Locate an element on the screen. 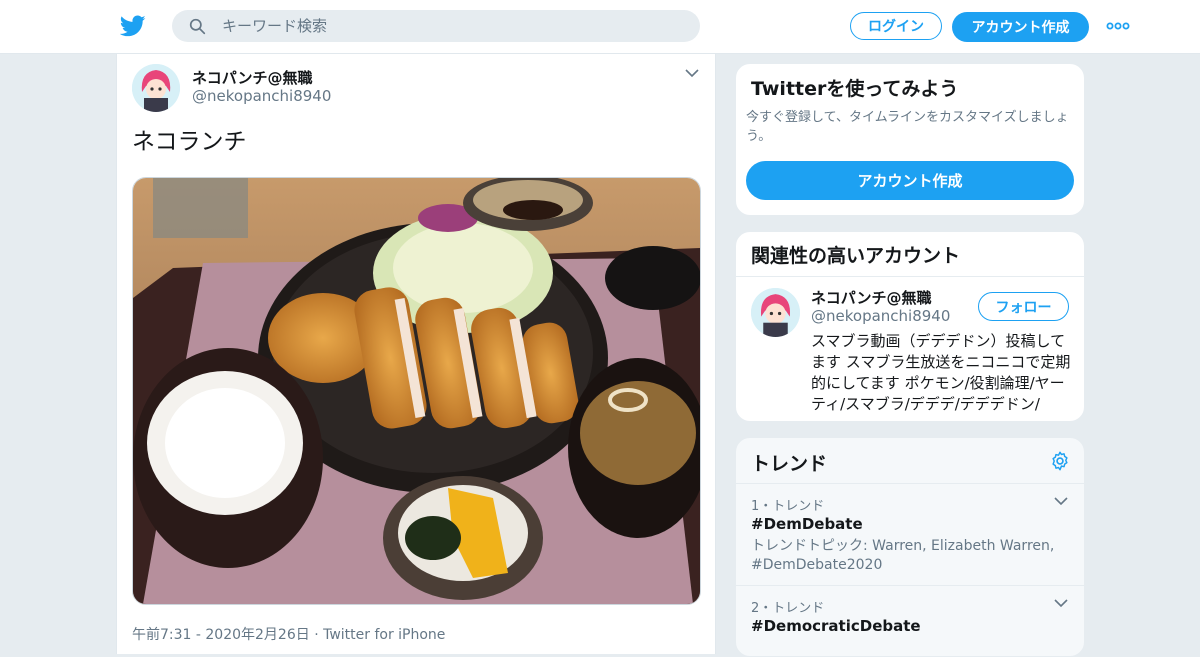  follow-button: フォロー is located at coordinates (1023, 306).